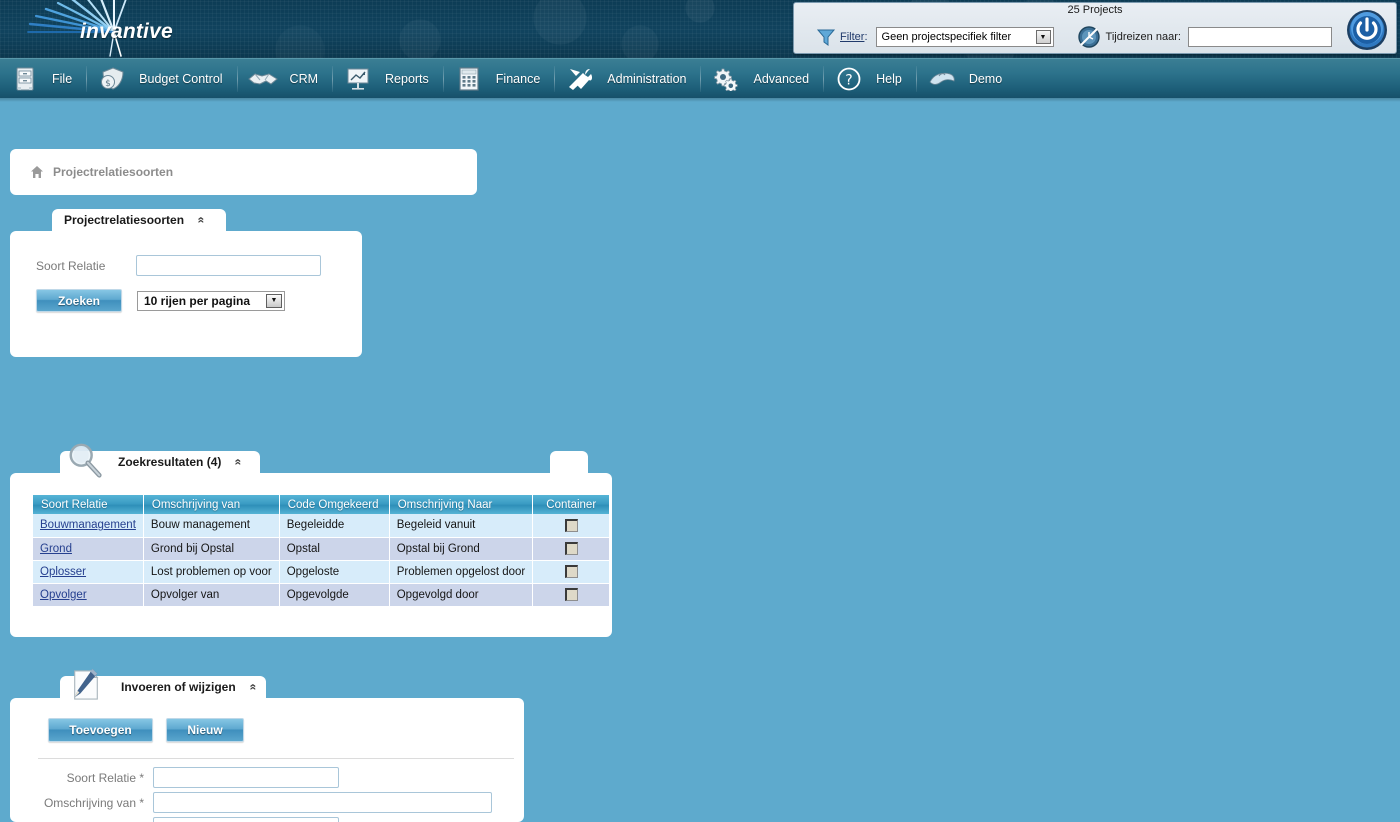 The width and height of the screenshot is (1400, 822). Describe the element at coordinates (334, 526) in the screenshot. I see `cell-code-omgekeerd: Begeleidde` at that location.